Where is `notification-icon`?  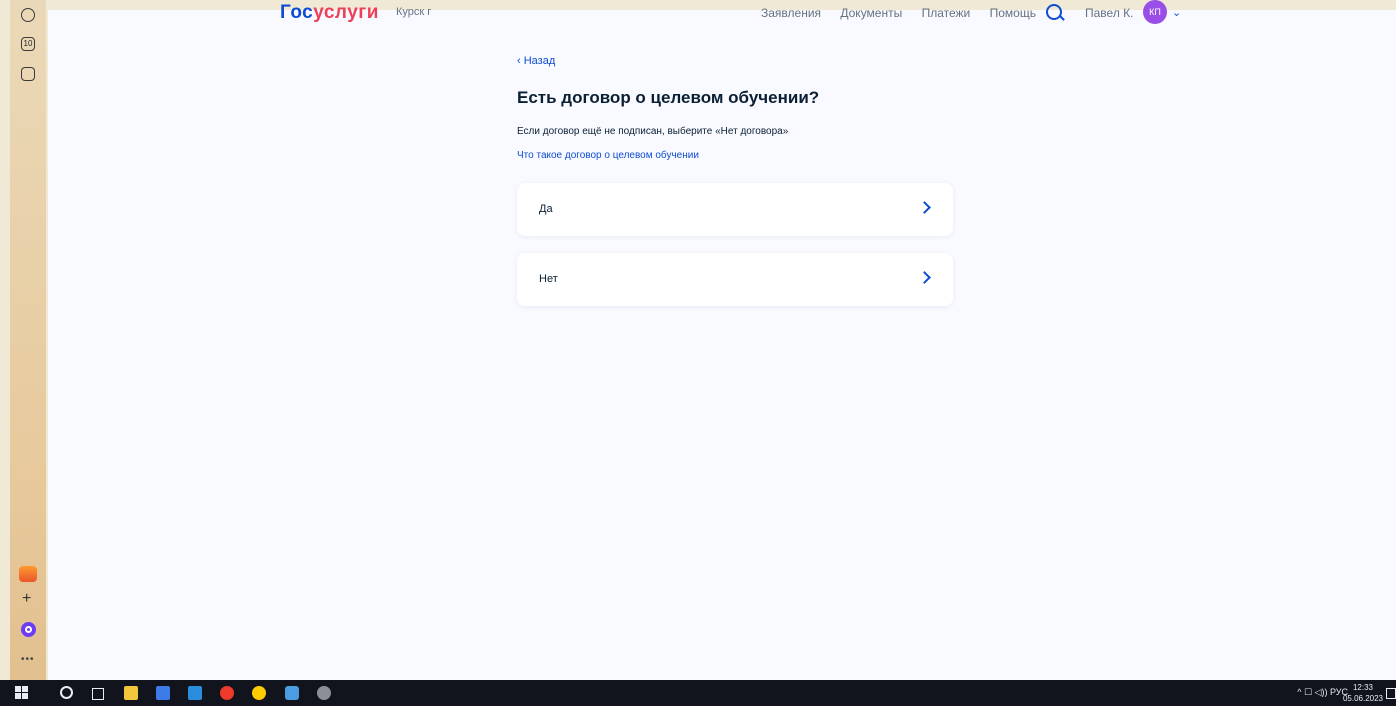 notification-icon is located at coordinates (1391, 693).